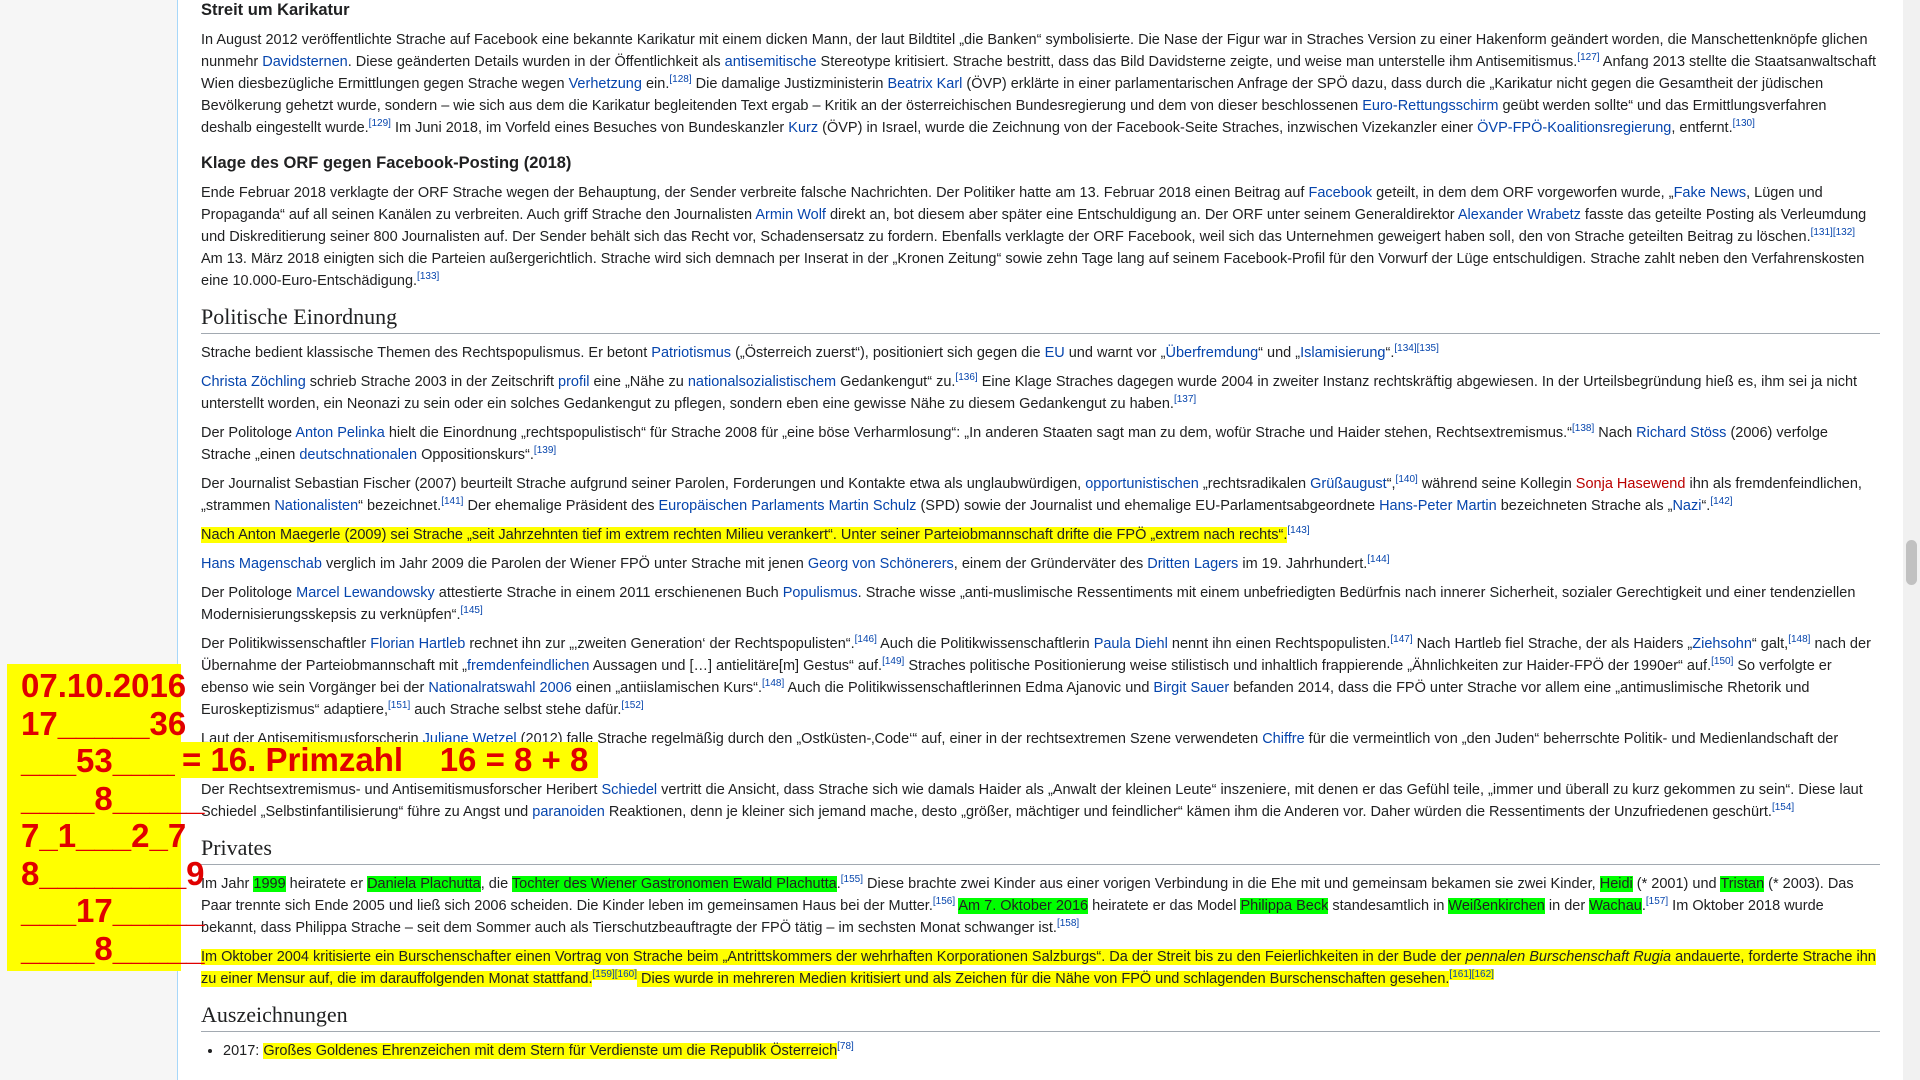 The width and height of the screenshot is (1920, 1080). Describe the element at coordinates (1911, 562) in the screenshot. I see `scrollbar-thumb` at that location.